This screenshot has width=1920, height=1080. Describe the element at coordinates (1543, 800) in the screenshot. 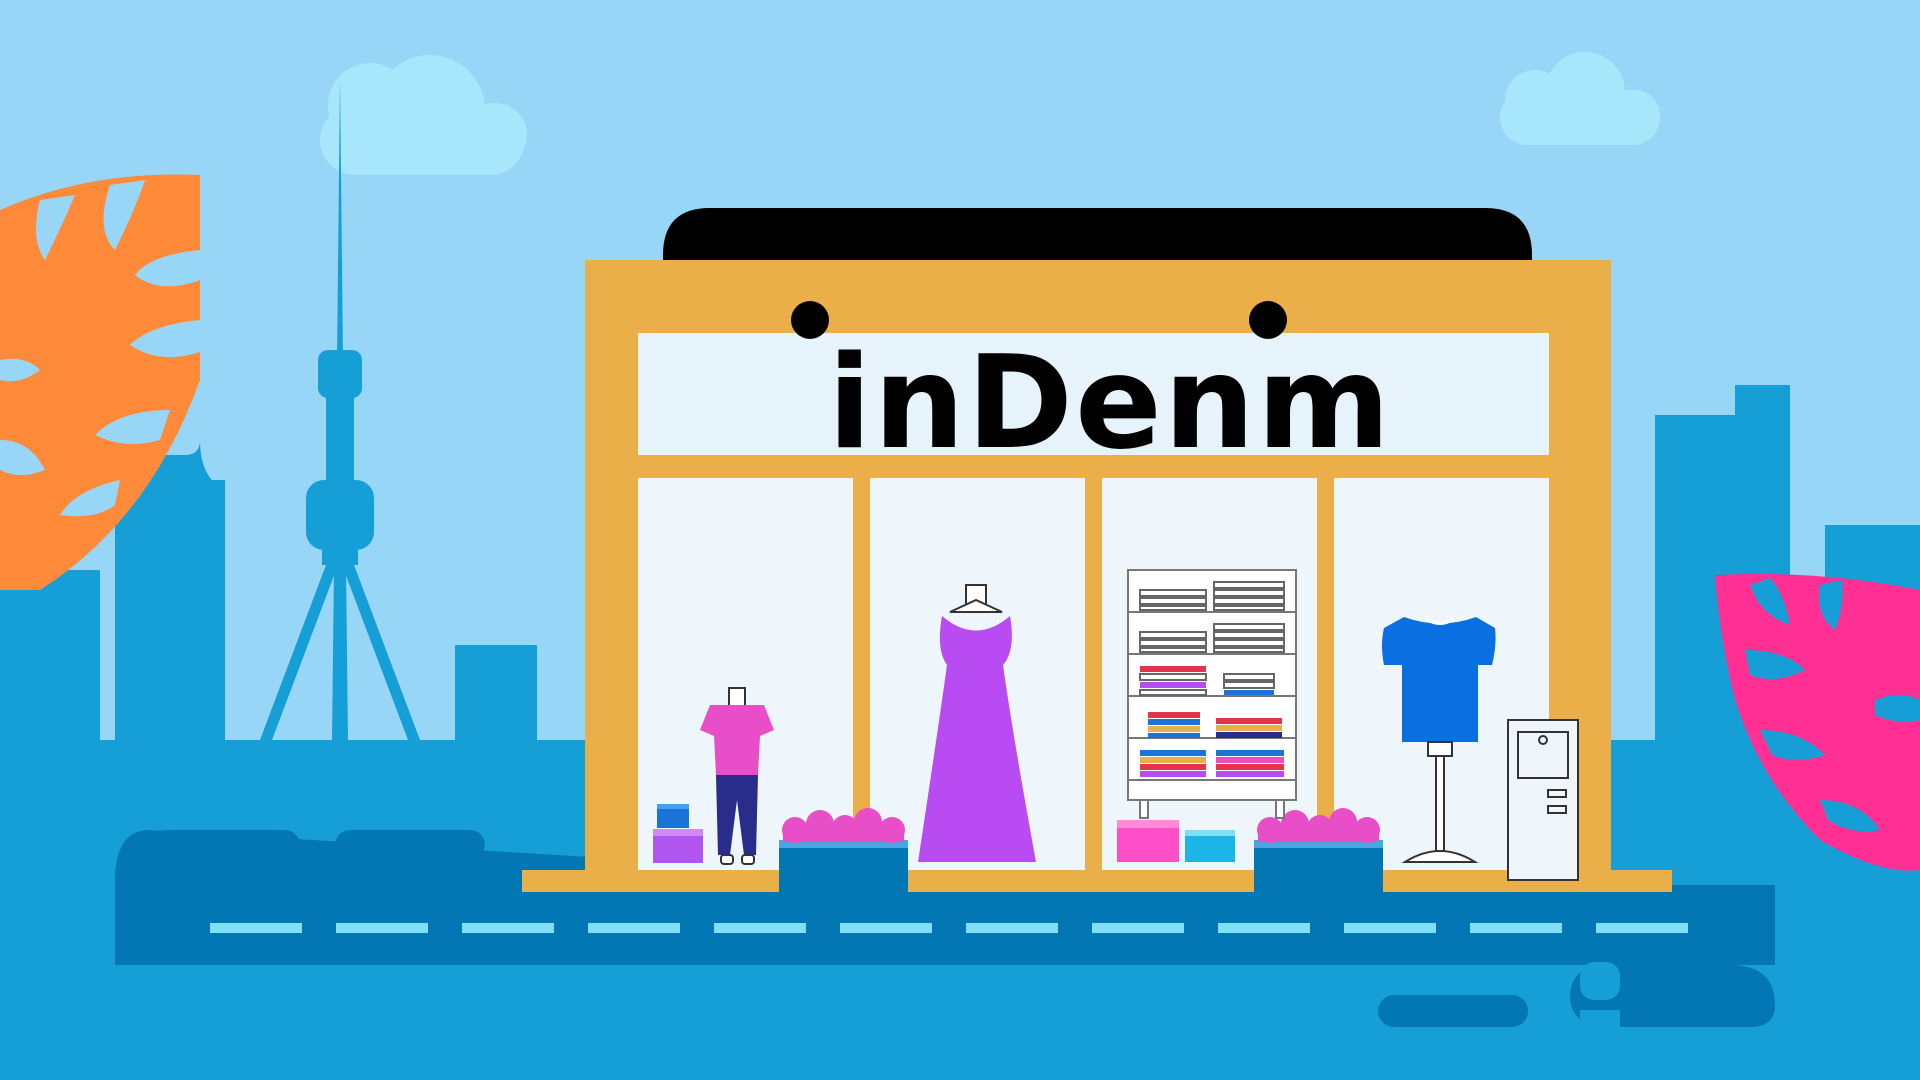

I see `door-icon` at that location.